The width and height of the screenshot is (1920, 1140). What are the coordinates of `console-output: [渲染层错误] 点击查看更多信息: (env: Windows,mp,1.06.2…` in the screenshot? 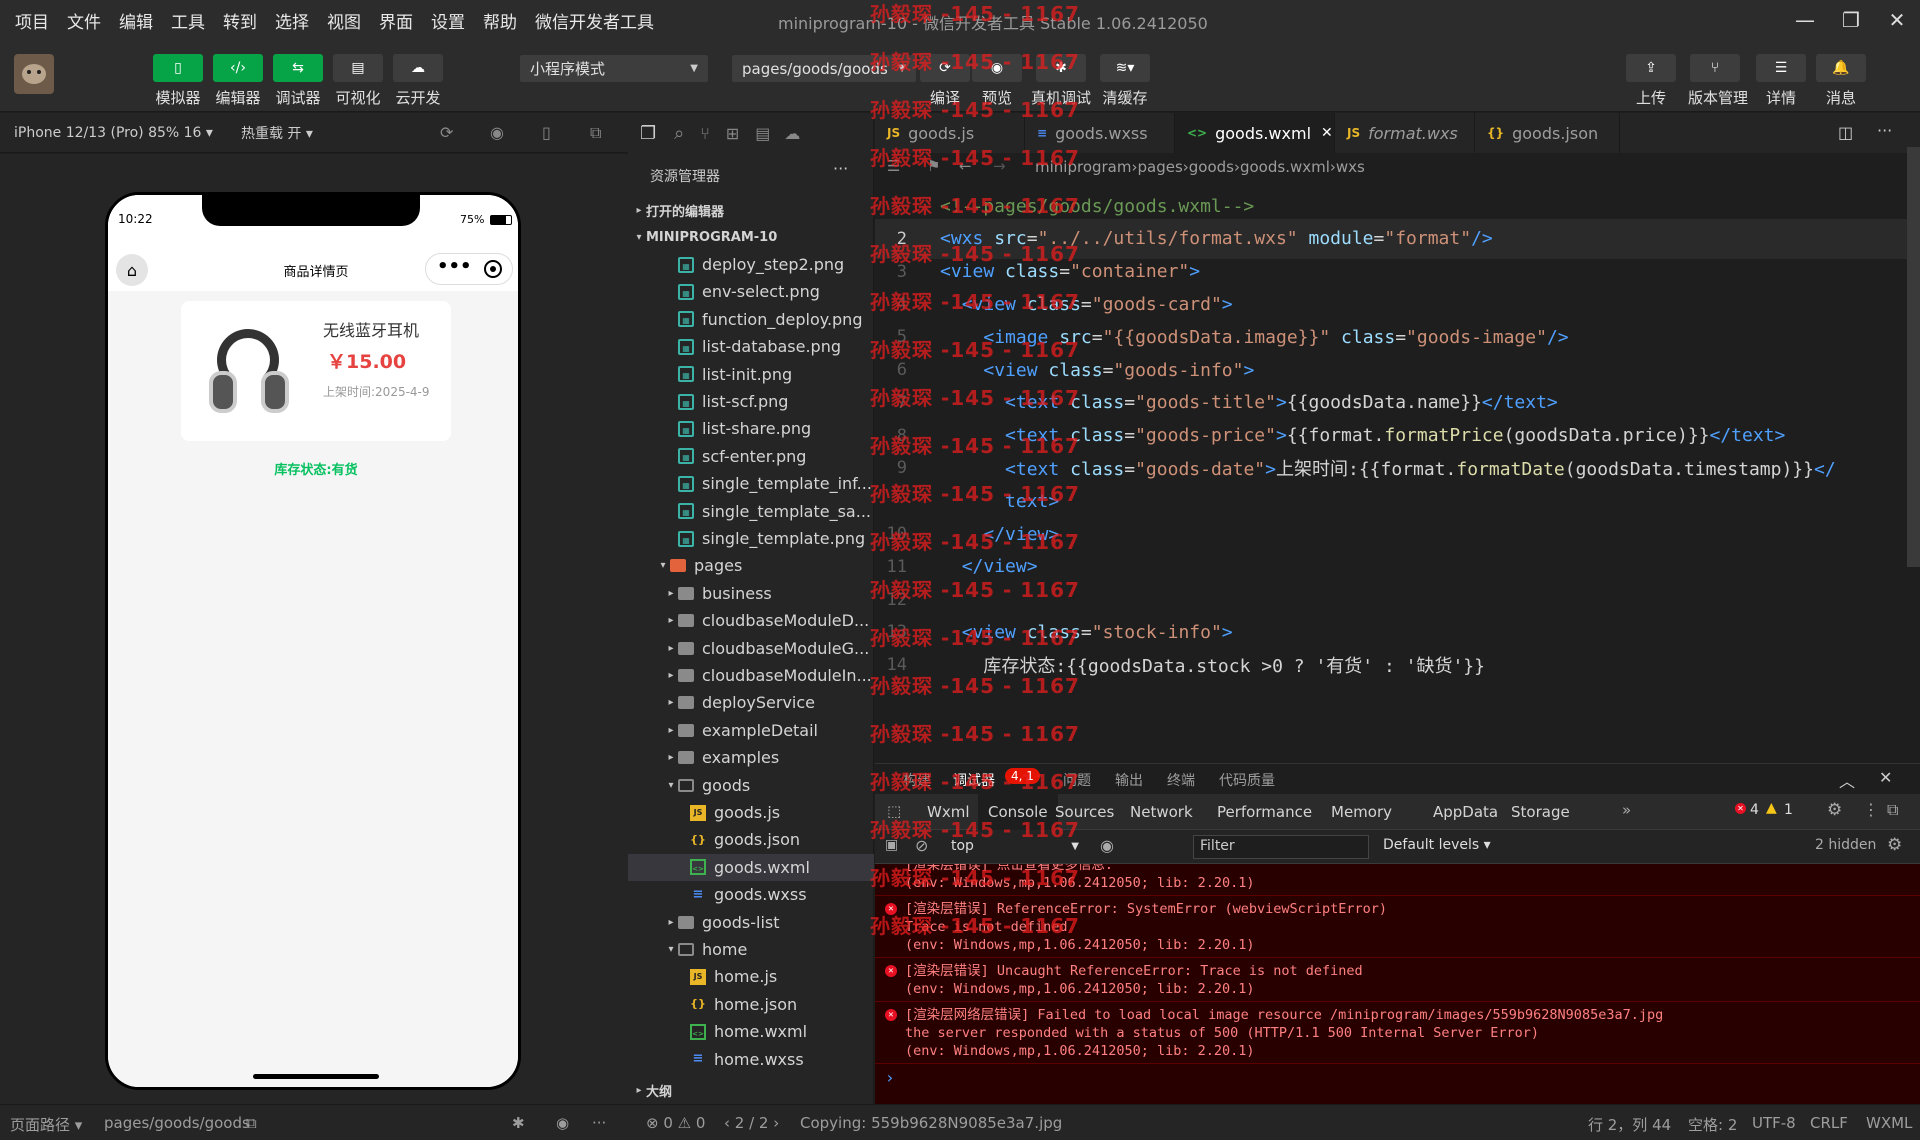 It's located at (1397, 984).